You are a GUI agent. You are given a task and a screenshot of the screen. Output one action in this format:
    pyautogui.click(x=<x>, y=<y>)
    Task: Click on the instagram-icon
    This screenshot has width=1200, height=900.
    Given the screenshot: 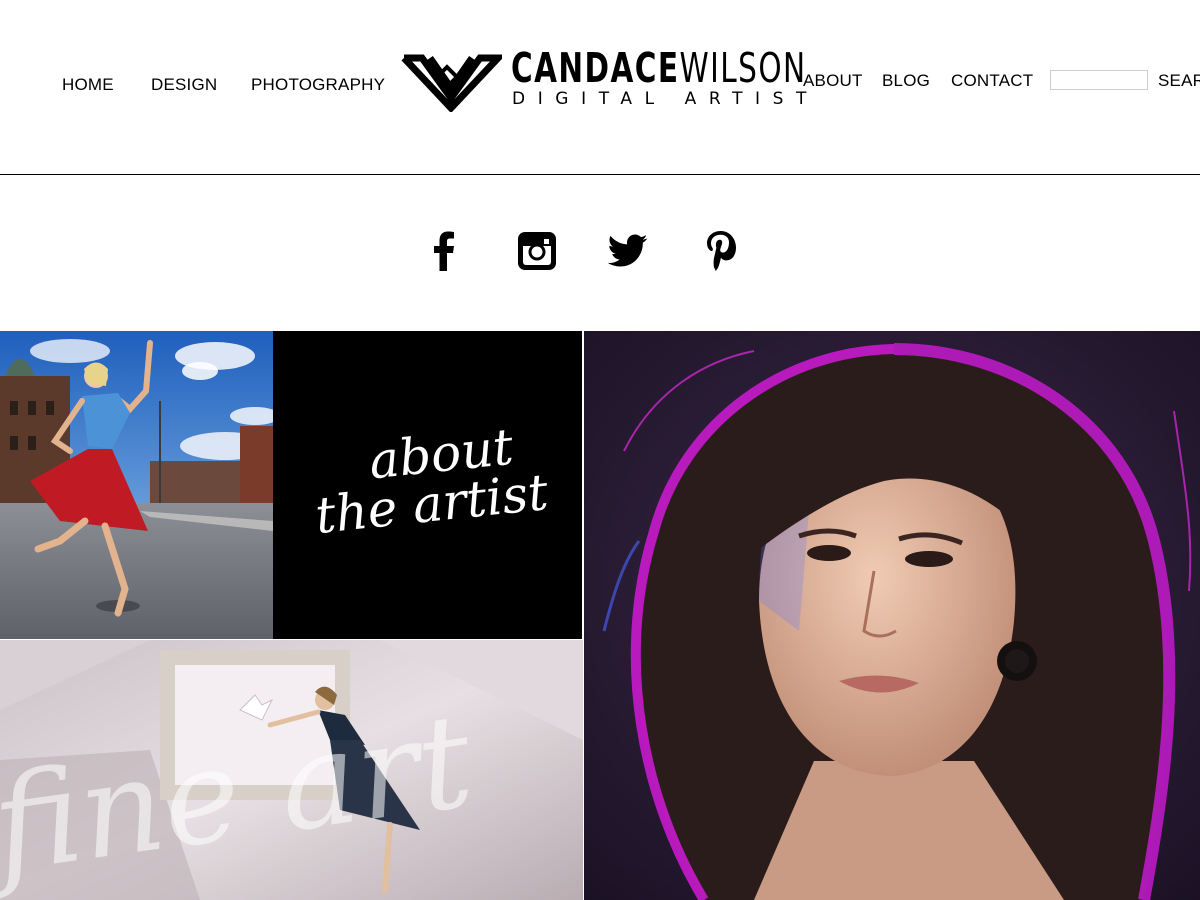 What is the action you would take?
    pyautogui.click(x=537, y=251)
    